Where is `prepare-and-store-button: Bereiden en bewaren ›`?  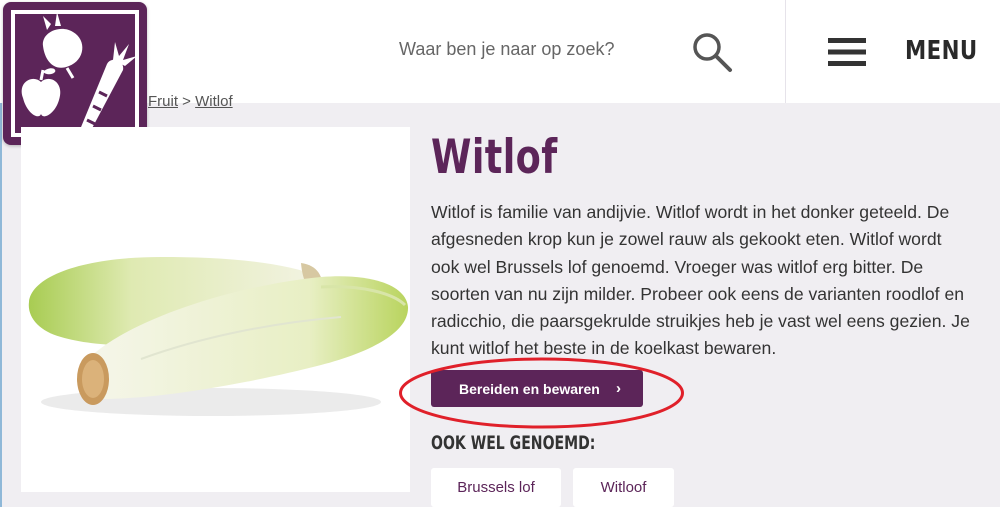 prepare-and-store-button: Bereiden en bewaren › is located at coordinates (537, 388).